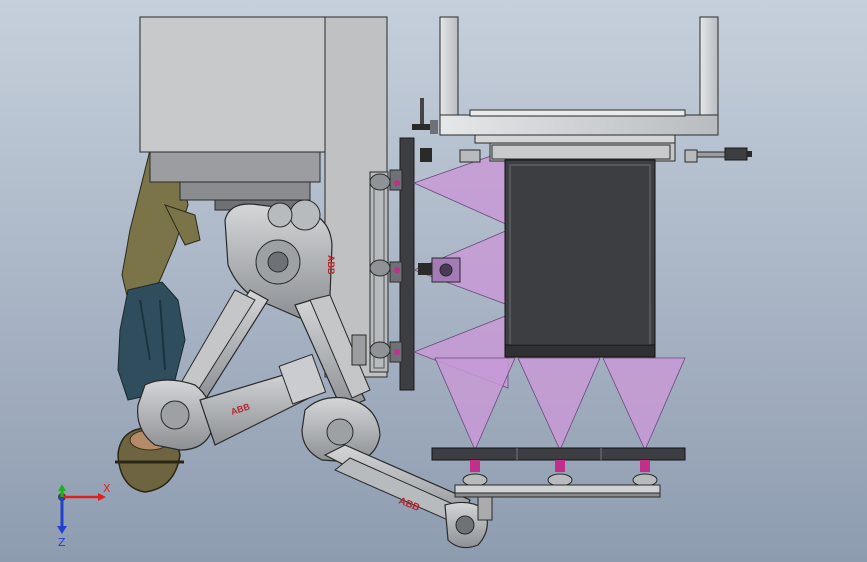 Image resolution: width=867 pixels, height=562 pixels. Describe the element at coordinates (107, 488) in the screenshot. I see `triad-x-label: X` at that location.